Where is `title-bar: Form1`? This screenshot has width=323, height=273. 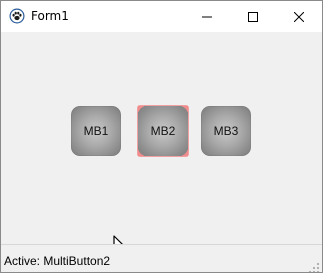 title-bar: Form1 is located at coordinates (161, 16).